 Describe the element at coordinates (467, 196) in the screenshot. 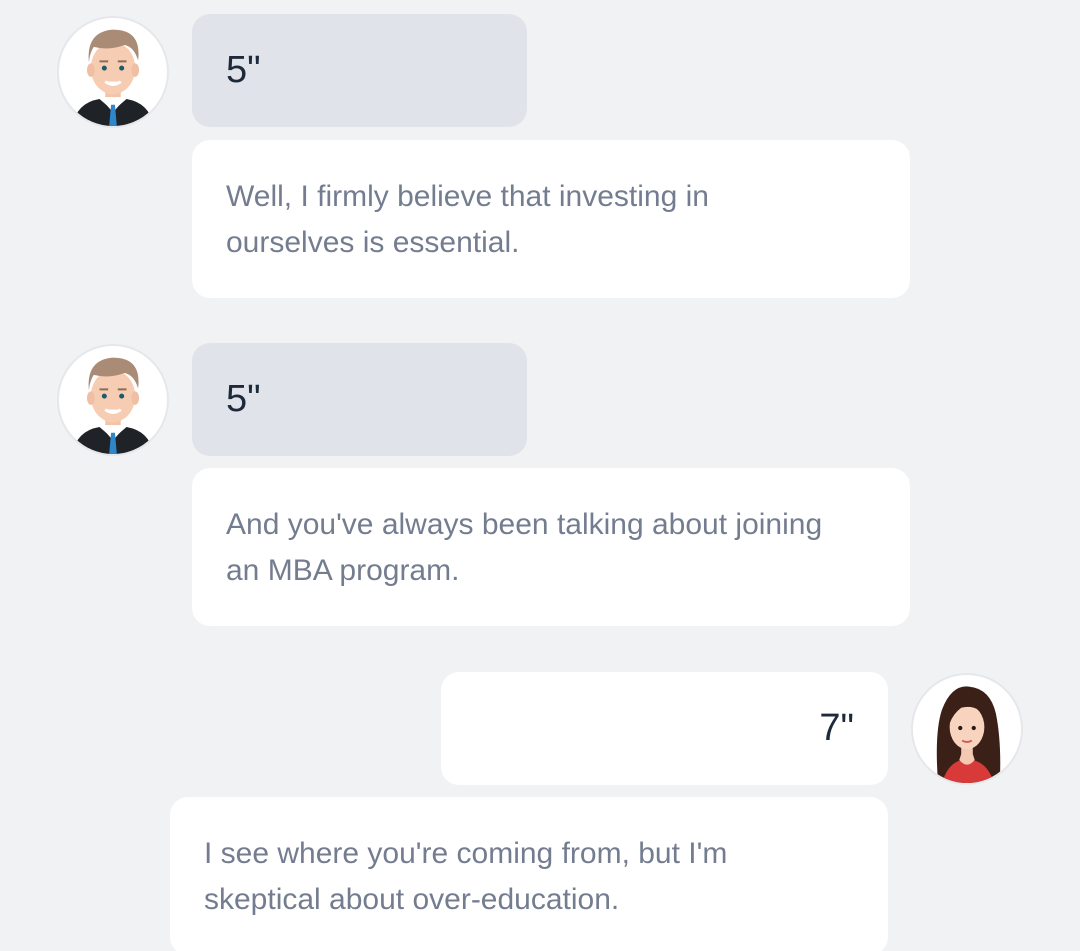

I see `message-text-line: Well, I firmly believe that investing in` at that location.